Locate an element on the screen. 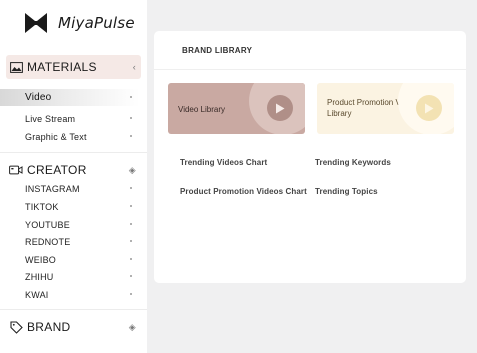  tile-label: Video Library is located at coordinates (201, 109).